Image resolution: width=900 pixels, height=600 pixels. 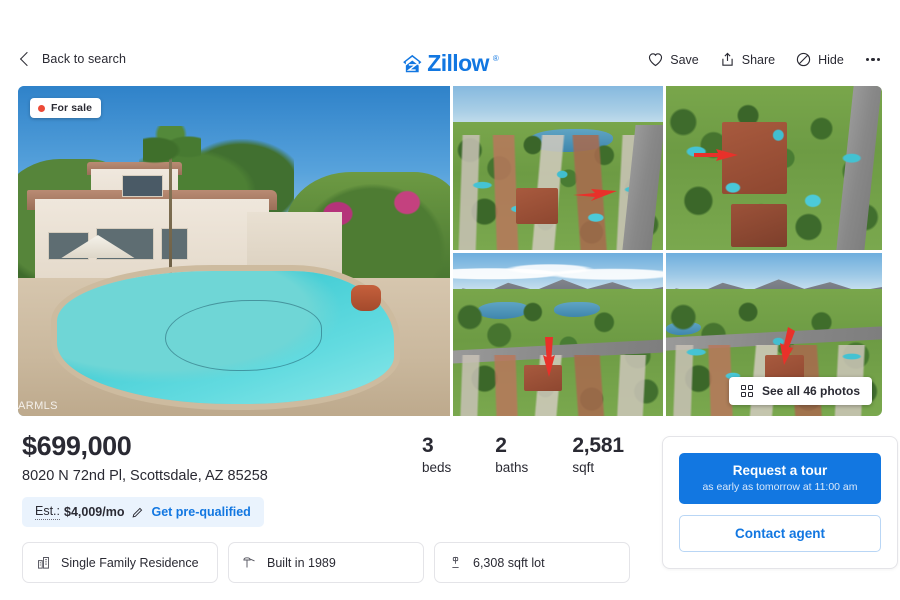 I want to click on fact-sqft: 2,581 sqft, so click(x=598, y=455).